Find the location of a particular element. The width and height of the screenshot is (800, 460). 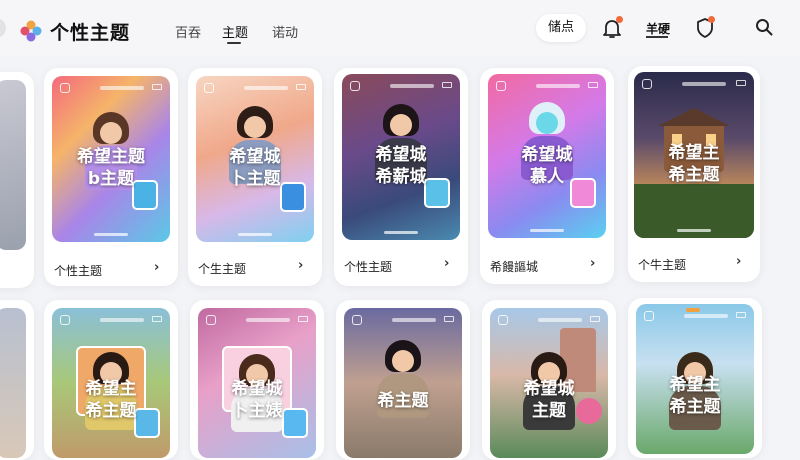

theme-title-line: 卜主题 is located at coordinates (255, 179).